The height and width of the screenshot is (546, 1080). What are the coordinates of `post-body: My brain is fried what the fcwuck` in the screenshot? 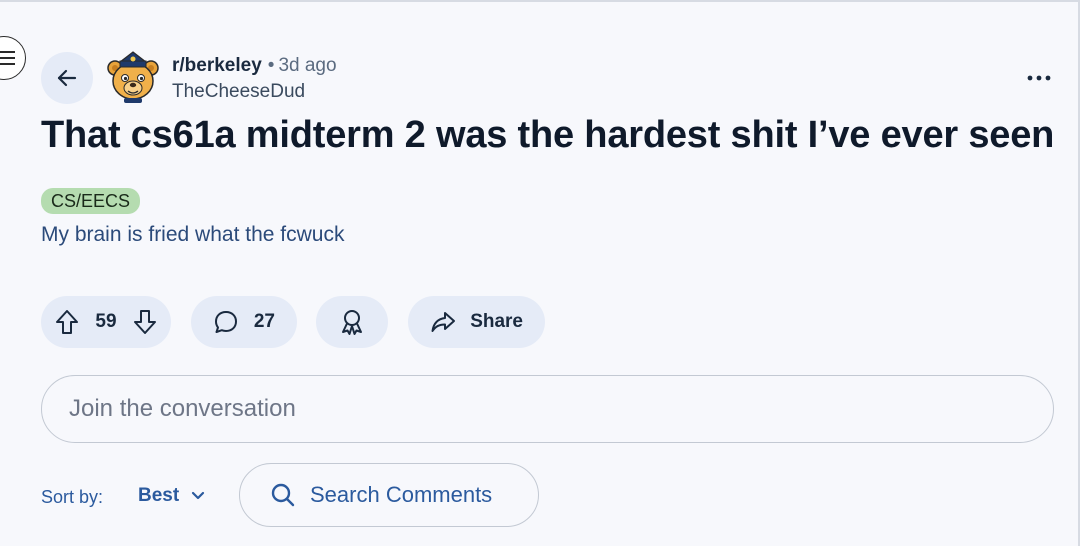 It's located at (193, 234).